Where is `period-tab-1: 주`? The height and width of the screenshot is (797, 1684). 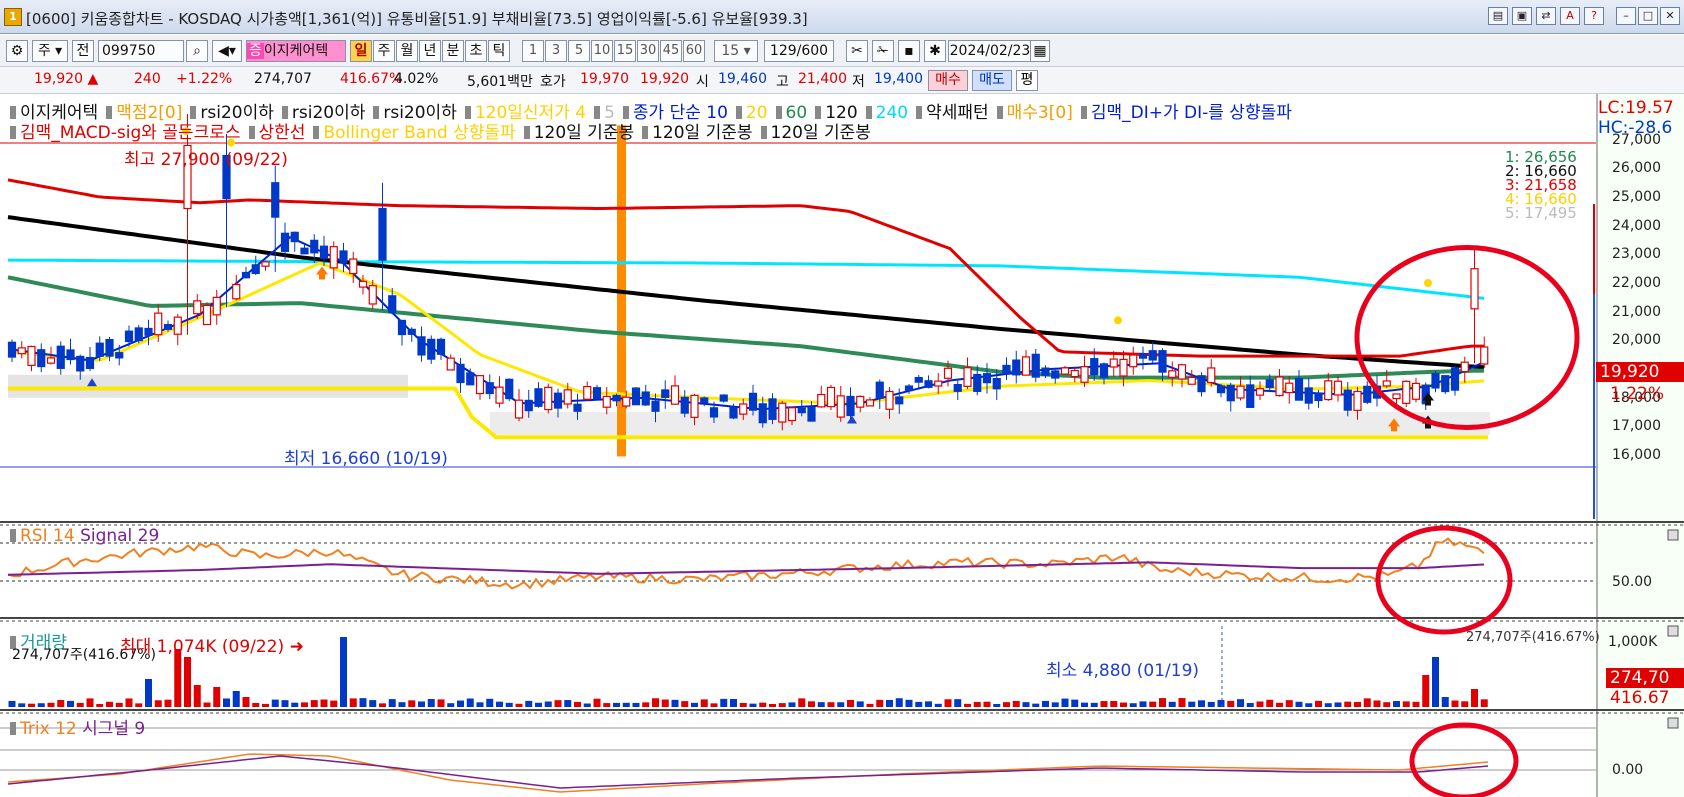 period-tab-1: 주 is located at coordinates (384, 51).